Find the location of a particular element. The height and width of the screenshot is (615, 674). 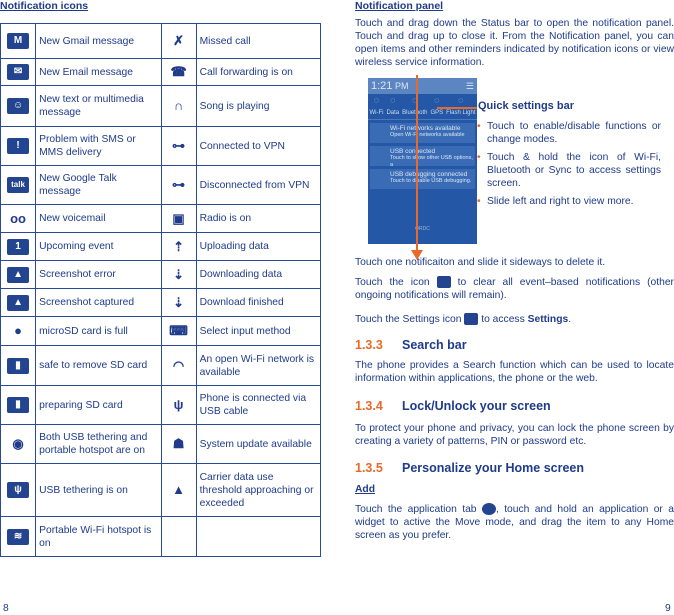

icon-description: Select input method is located at coordinates (258, 331).